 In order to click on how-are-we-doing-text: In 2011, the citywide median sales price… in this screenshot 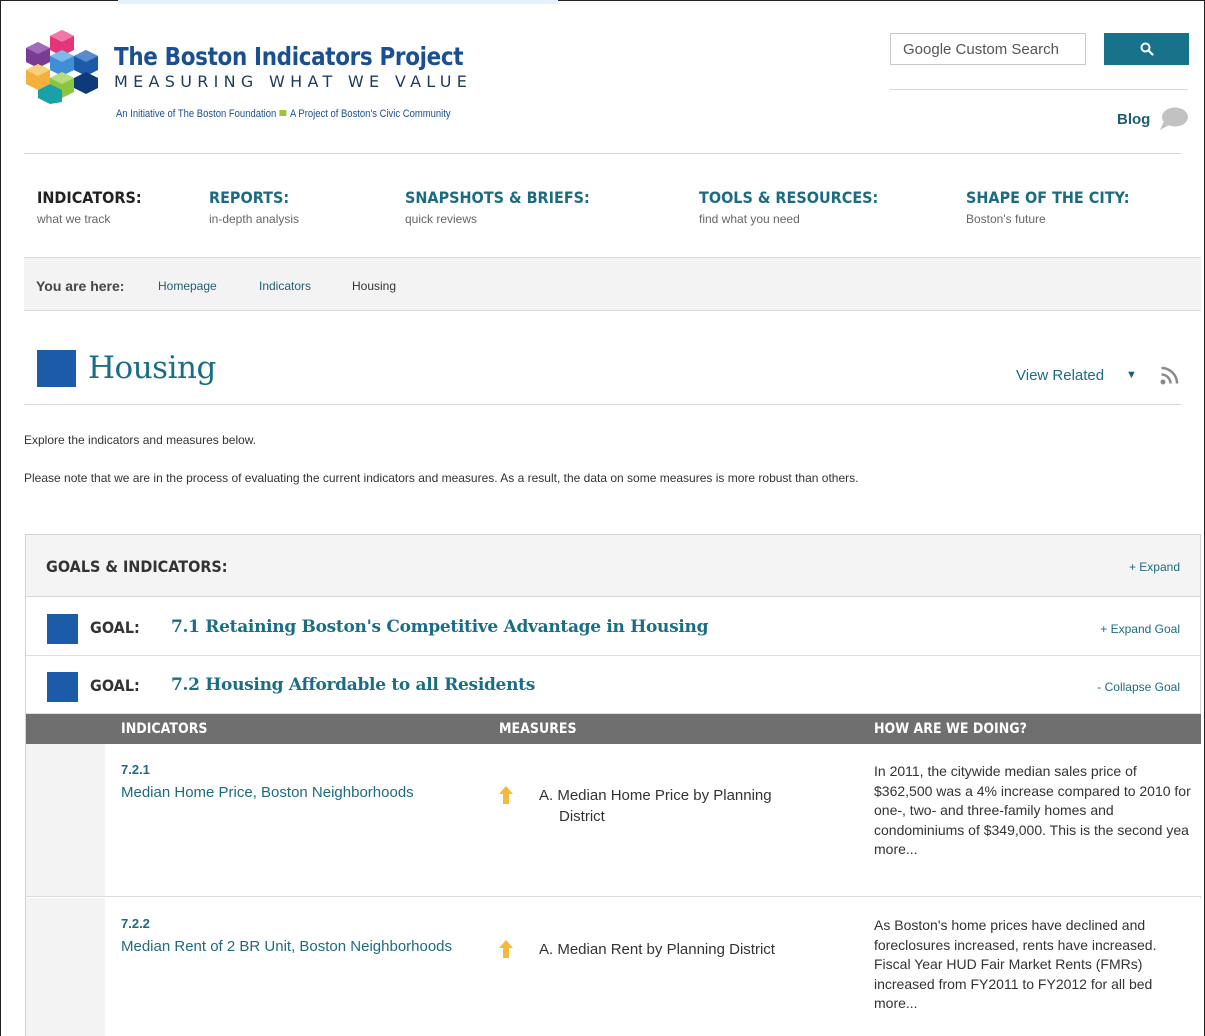, I will do `click(1032, 810)`.